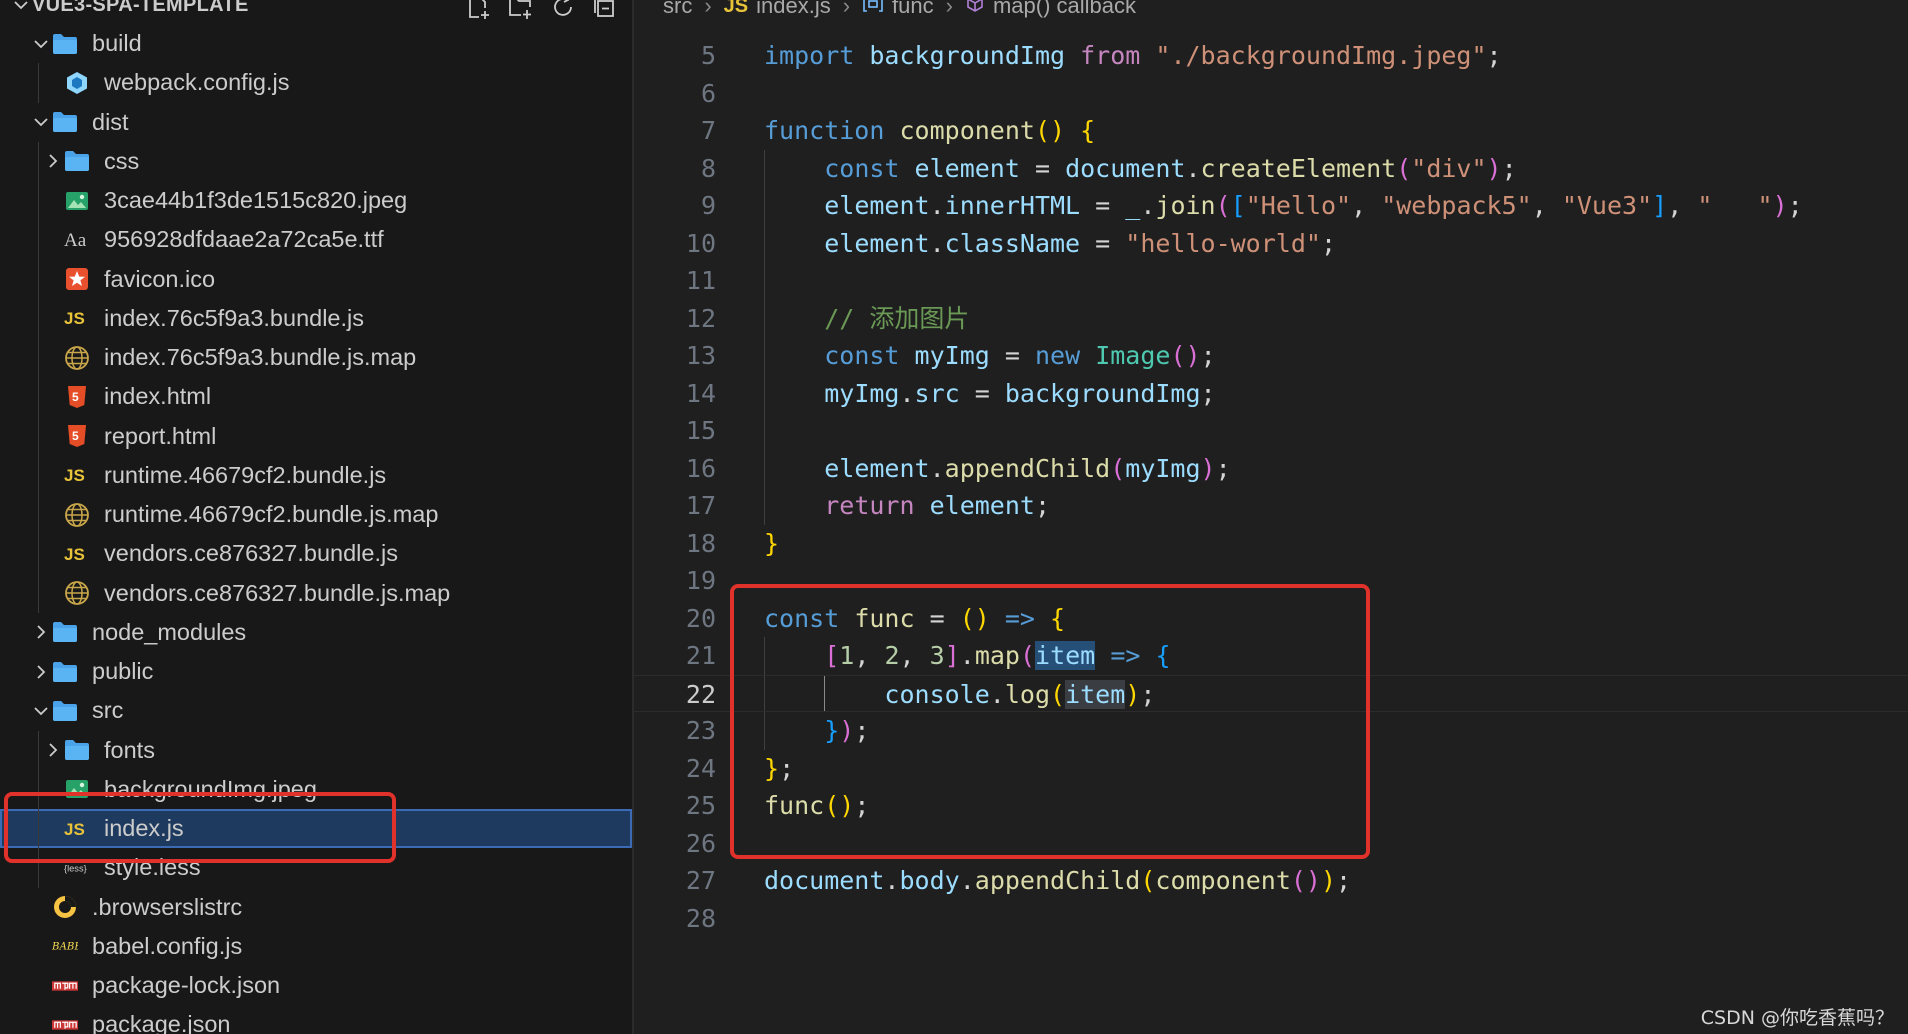 This screenshot has width=1908, height=1034. I want to click on tree-file: 3cae44b1f3de1515c820.jpeg, so click(316, 201).